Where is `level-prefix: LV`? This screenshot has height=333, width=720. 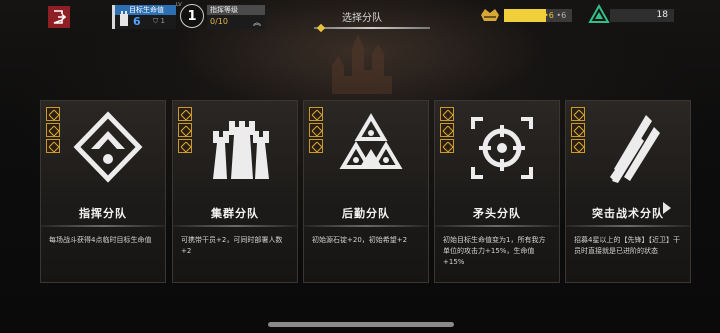 level-prefix: LV is located at coordinates (179, 5).